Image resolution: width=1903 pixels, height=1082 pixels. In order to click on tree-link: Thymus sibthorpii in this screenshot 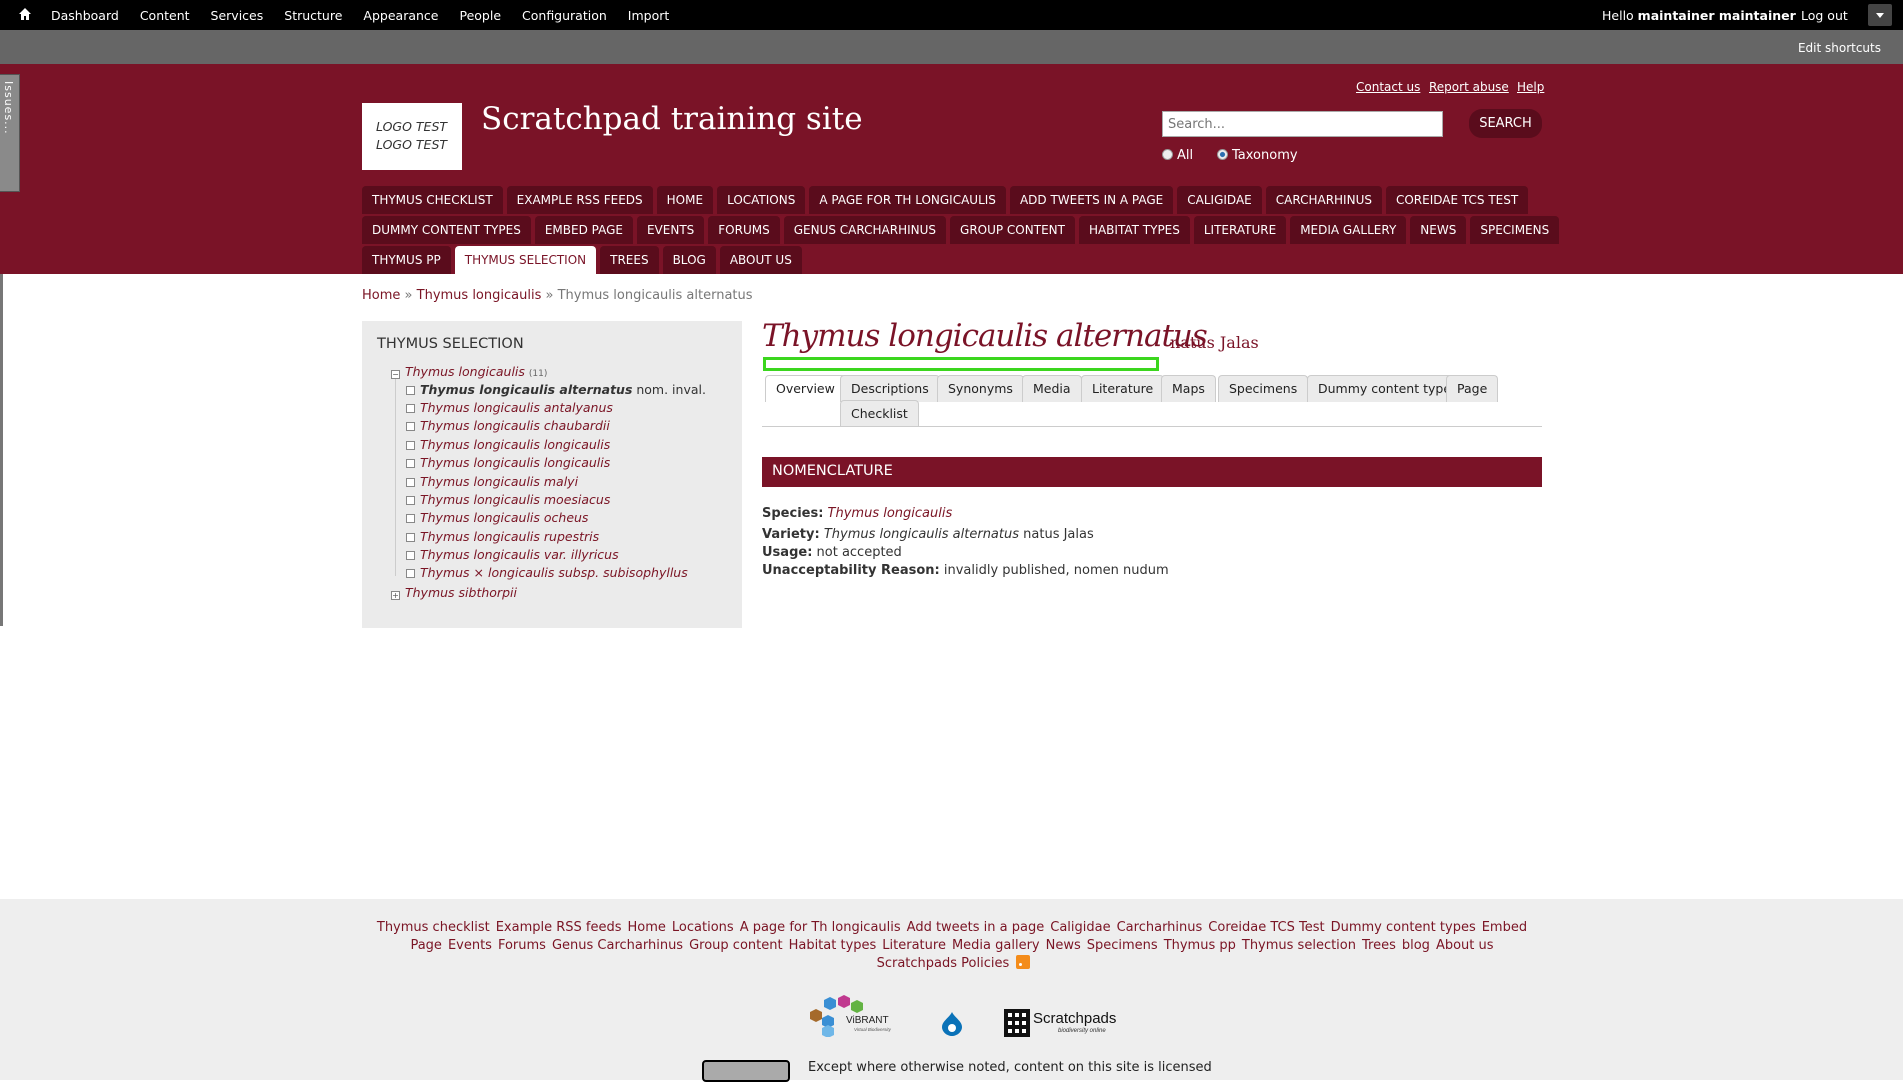, I will do `click(461, 592)`.